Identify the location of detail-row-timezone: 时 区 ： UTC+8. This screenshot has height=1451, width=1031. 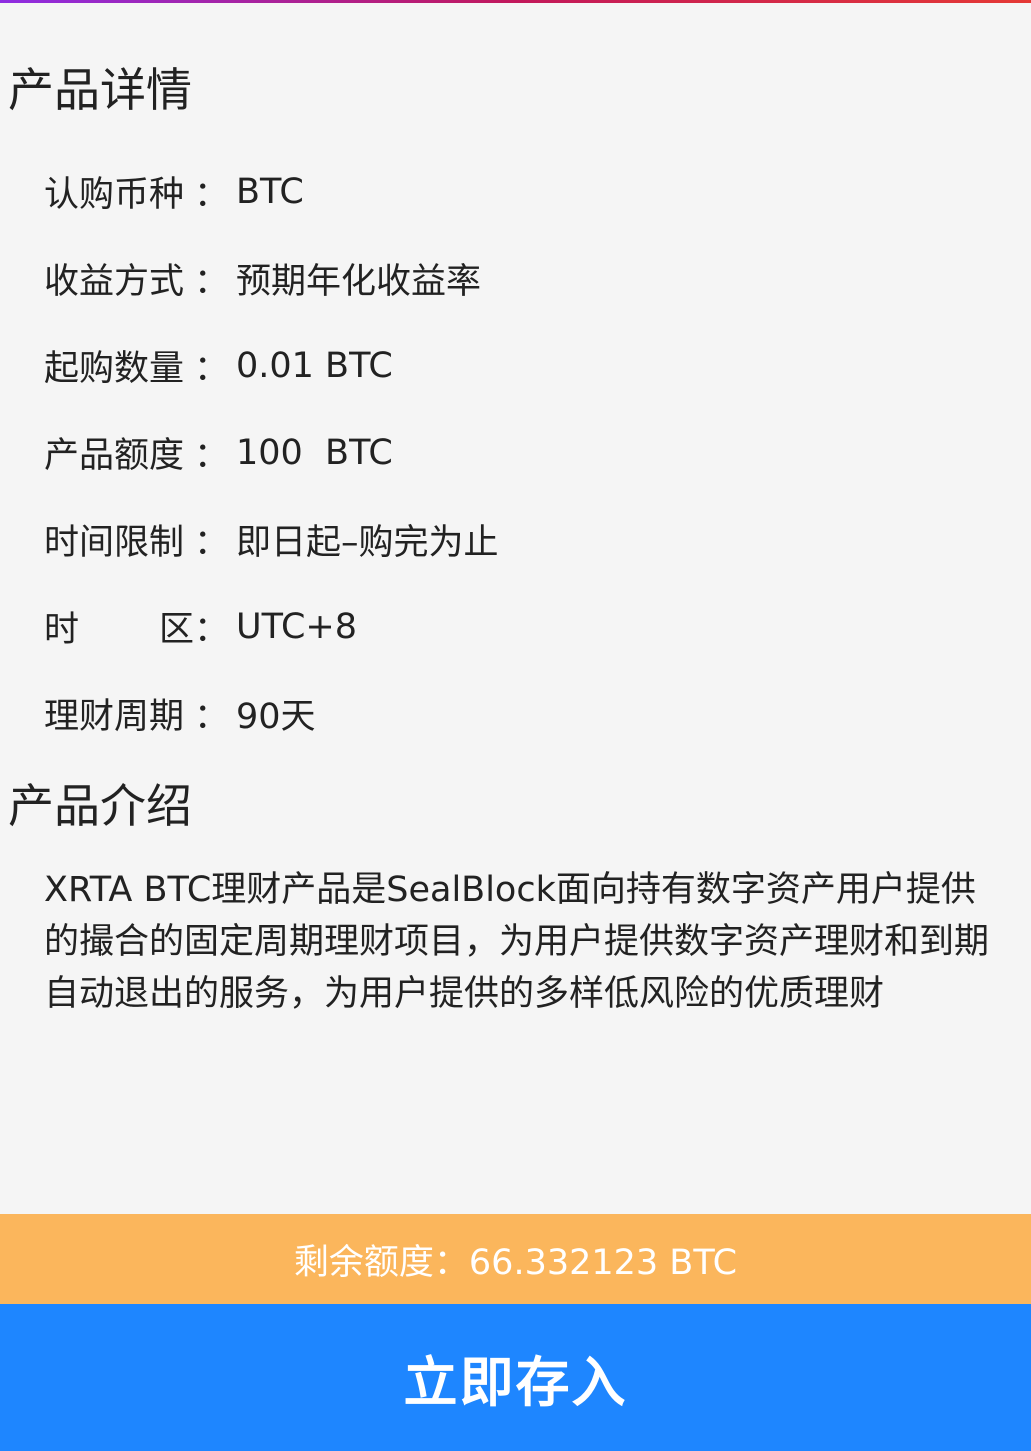
(524, 626).